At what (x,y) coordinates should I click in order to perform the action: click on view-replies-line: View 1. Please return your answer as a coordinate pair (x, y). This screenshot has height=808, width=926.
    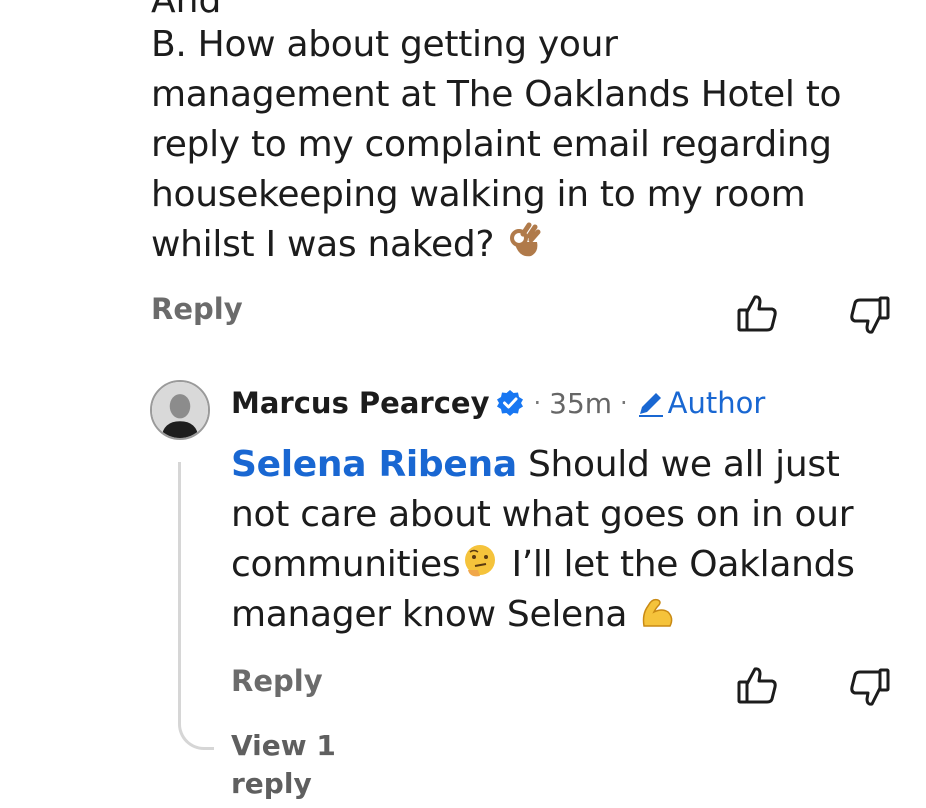
    Looking at the image, I should click on (283, 745).